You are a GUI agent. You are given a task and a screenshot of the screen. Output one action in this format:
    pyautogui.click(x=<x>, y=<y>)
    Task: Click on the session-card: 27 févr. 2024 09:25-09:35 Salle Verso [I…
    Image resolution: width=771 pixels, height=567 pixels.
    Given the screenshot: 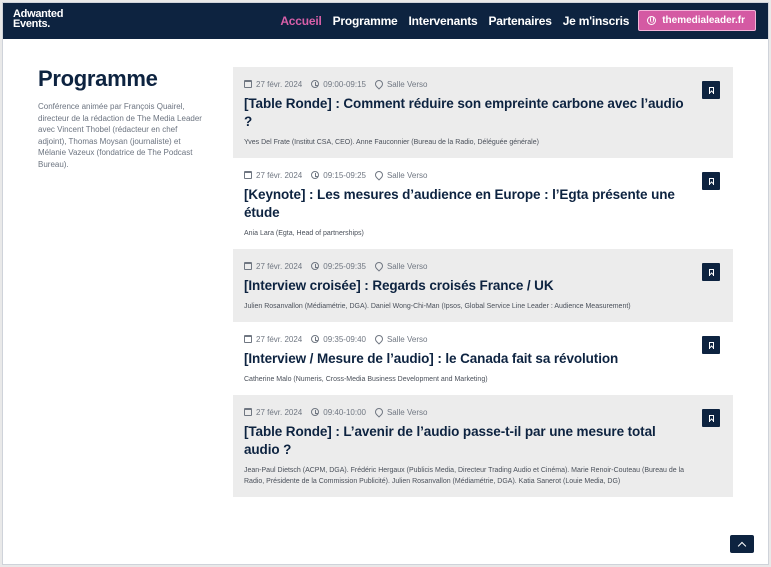 What is the action you would take?
    pyautogui.click(x=483, y=285)
    